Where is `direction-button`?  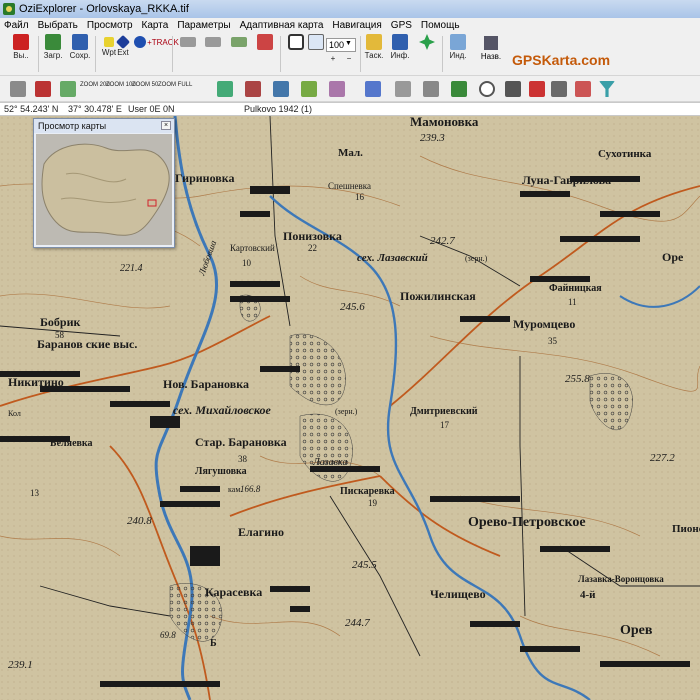
direction-button is located at coordinates (459, 87).